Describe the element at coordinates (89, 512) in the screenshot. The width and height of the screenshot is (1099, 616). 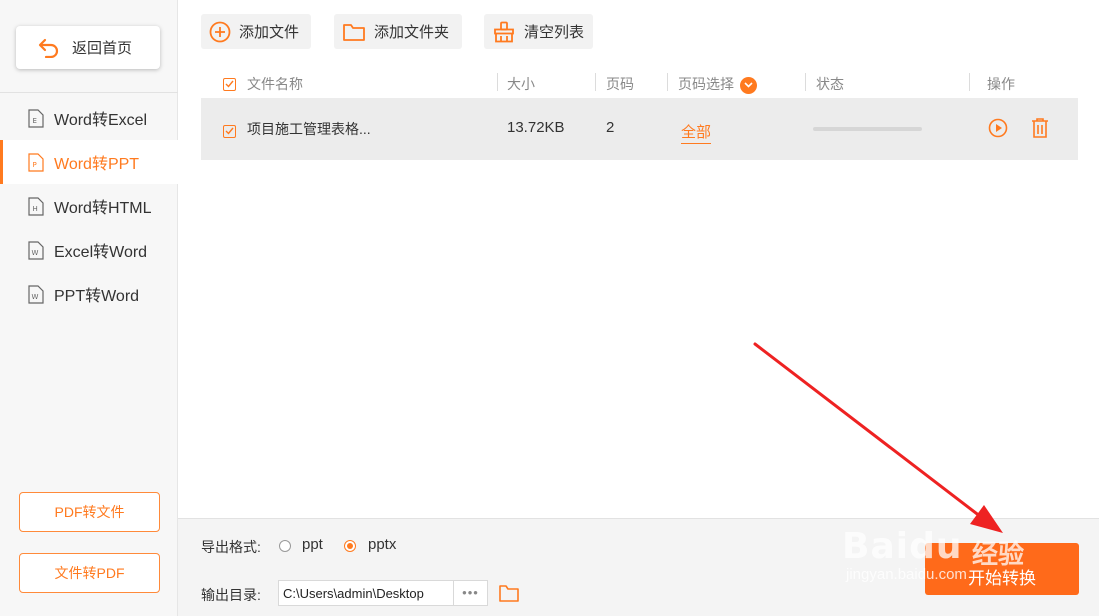
I see `pdf-to-file-button: PDF转文件` at that location.